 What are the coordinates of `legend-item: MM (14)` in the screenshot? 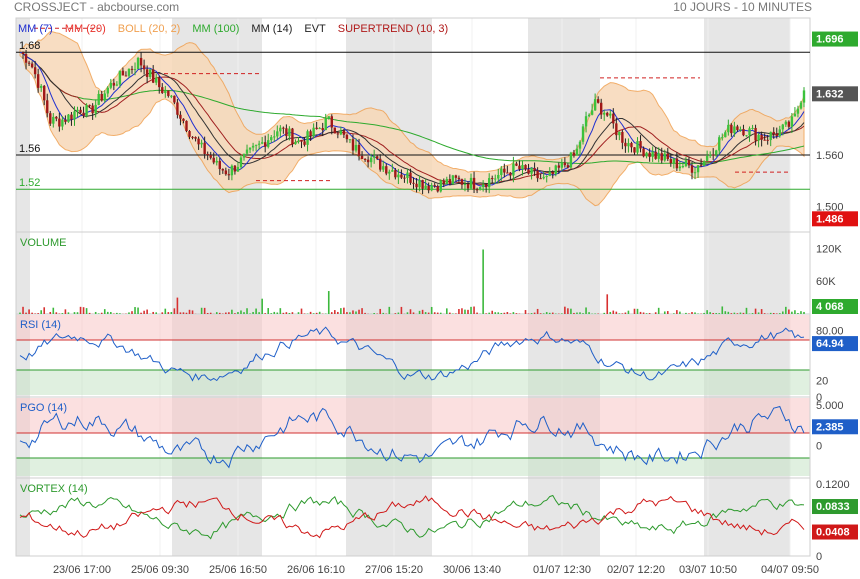 It's located at (271, 29).